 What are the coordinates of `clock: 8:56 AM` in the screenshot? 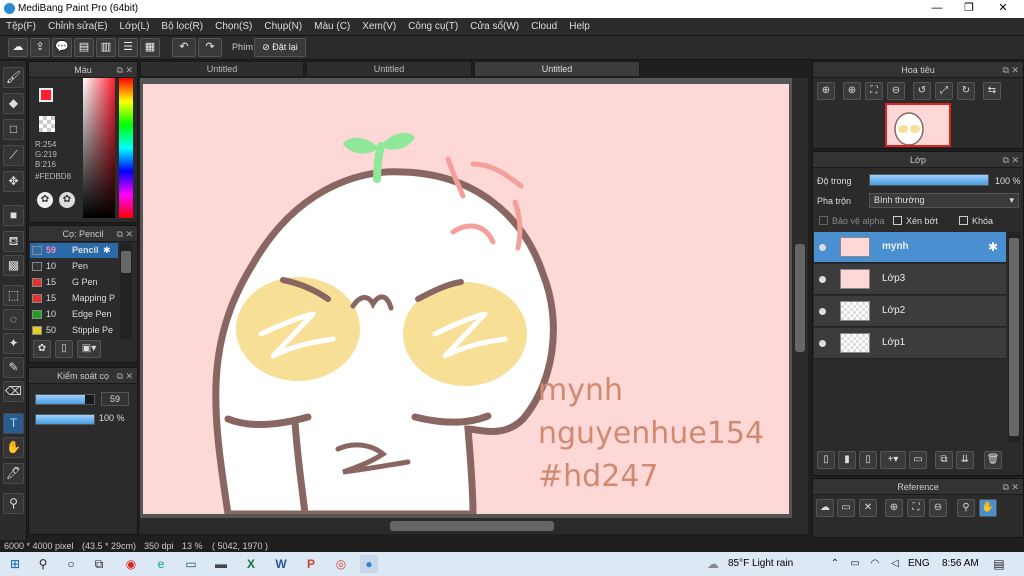 It's located at (960, 563).